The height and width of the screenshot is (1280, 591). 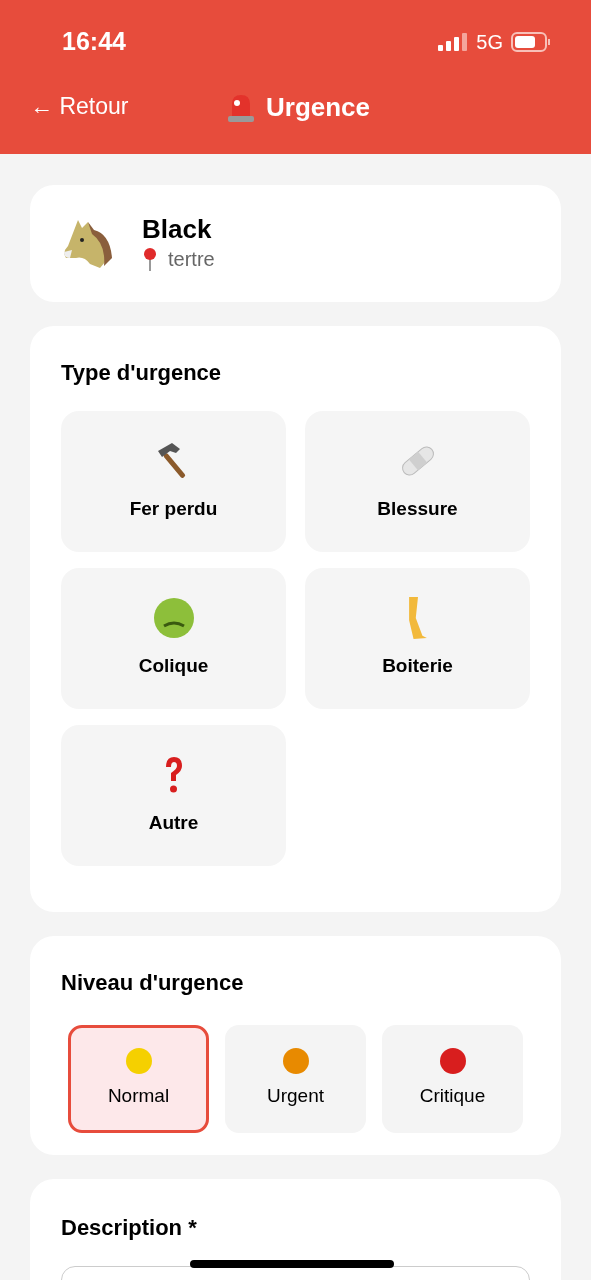 What do you see at coordinates (142, 373) in the screenshot?
I see `section-title: Type d'urgence` at bounding box center [142, 373].